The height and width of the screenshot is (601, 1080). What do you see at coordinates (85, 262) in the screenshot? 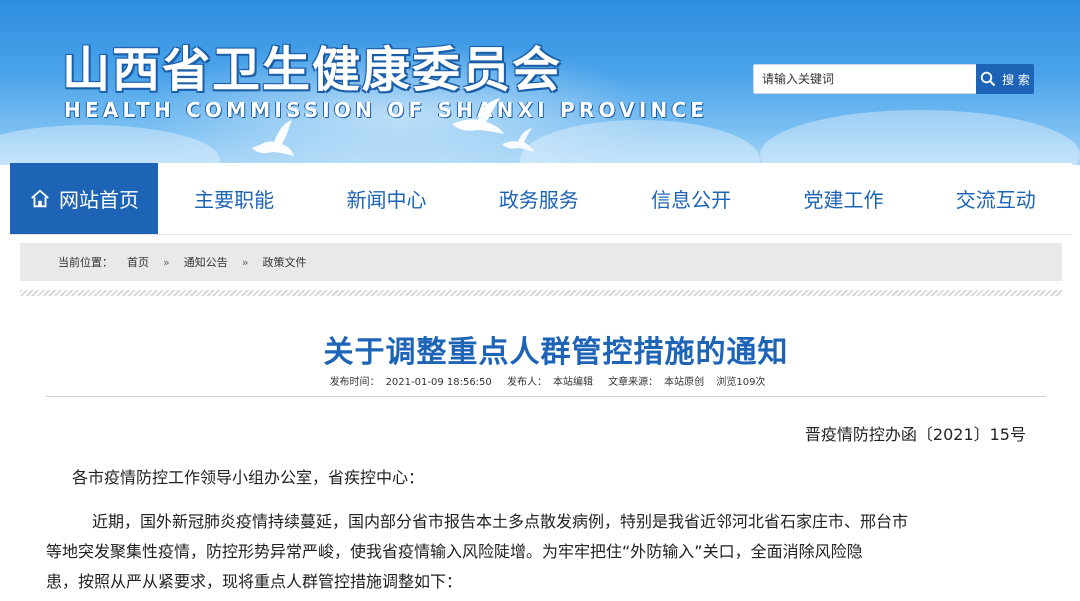
I see `breadcrumb-prefix: 当前位置：` at bounding box center [85, 262].